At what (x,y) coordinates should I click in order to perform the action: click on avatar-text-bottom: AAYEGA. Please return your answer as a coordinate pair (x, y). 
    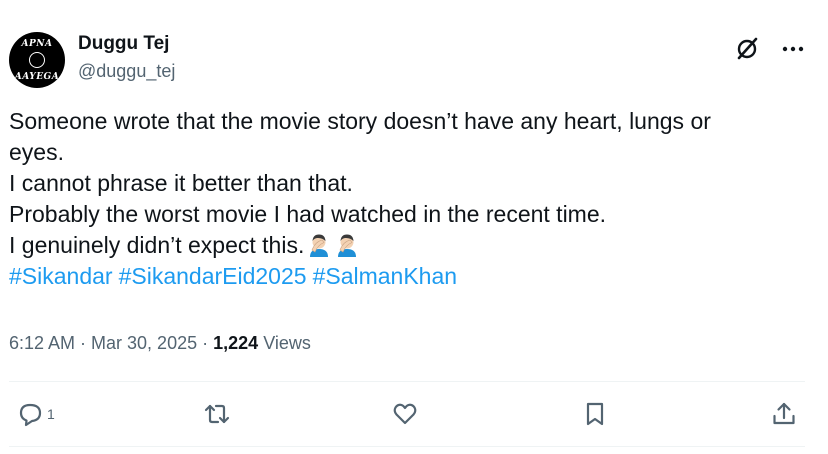
    Looking at the image, I should click on (37, 77).